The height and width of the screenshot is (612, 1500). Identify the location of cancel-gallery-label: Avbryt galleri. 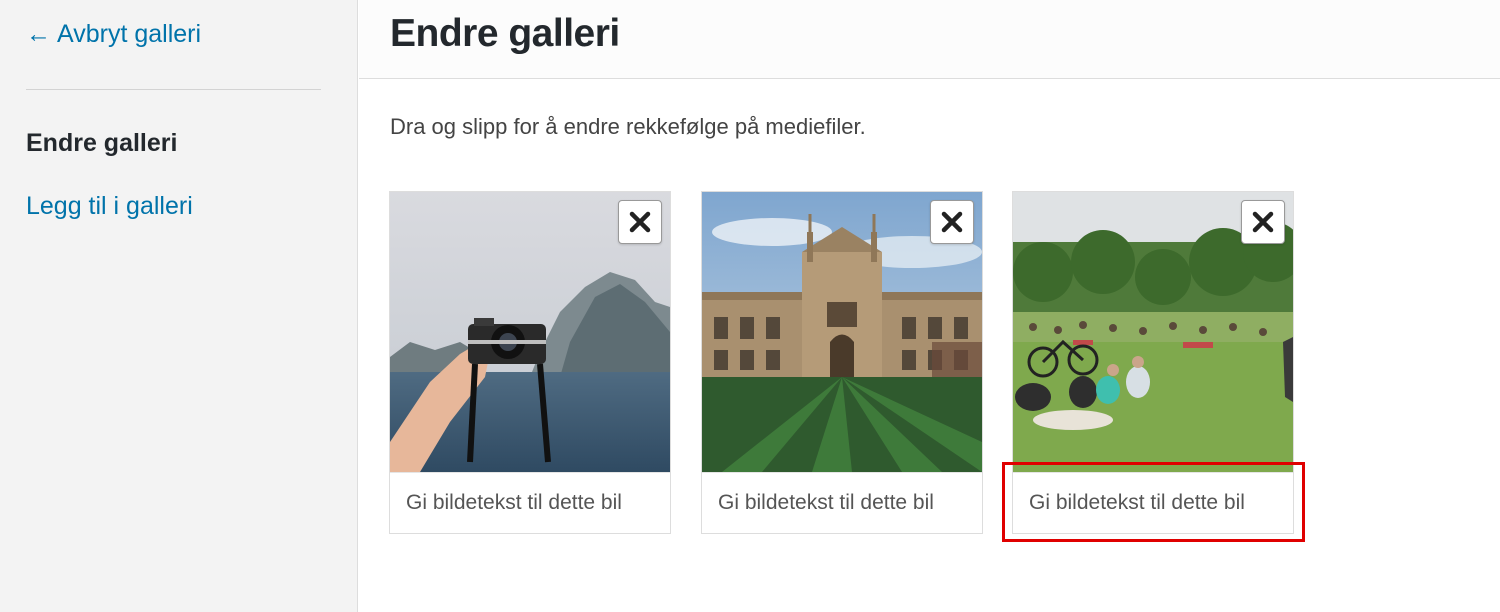
(129, 34).